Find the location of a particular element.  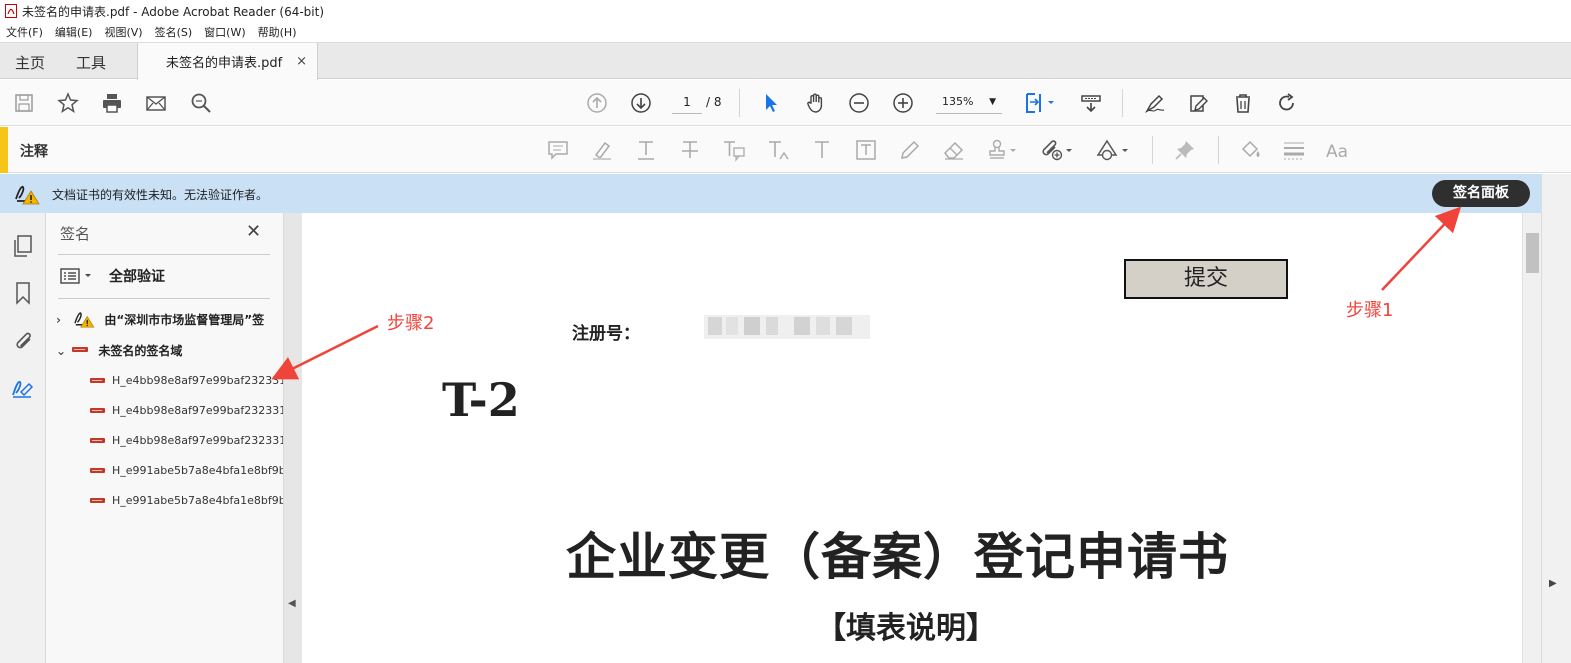

text-box-icon is located at coordinates (866, 150).